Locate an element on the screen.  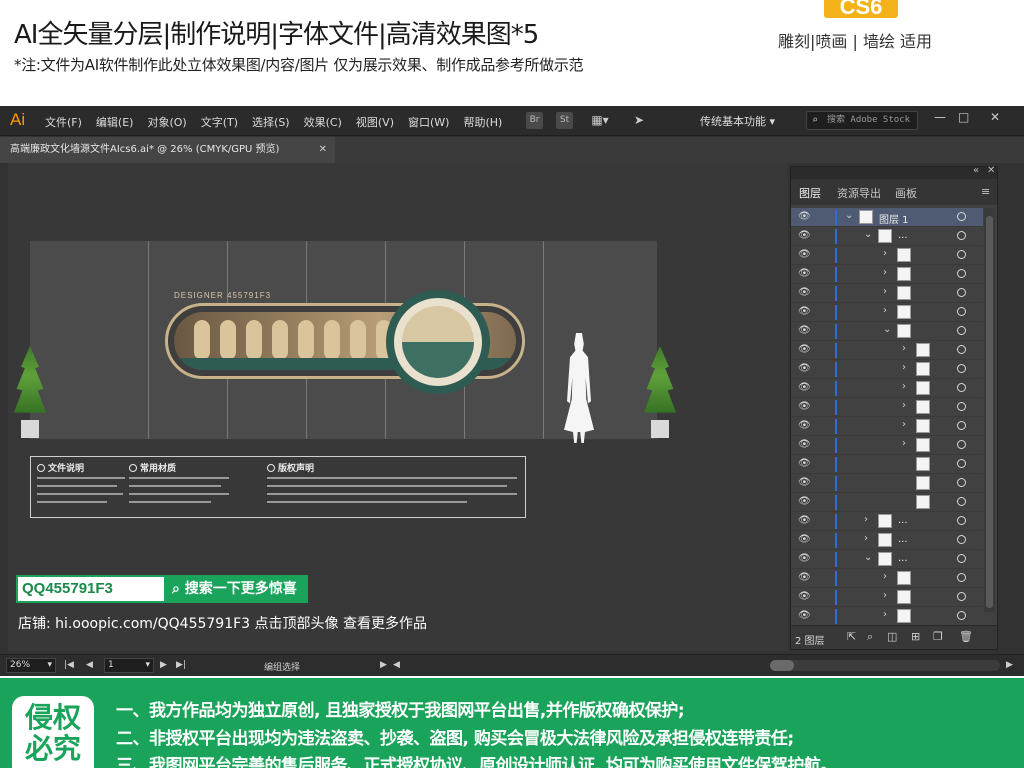
horizontal-scrollbar is located at coordinates (885, 665).